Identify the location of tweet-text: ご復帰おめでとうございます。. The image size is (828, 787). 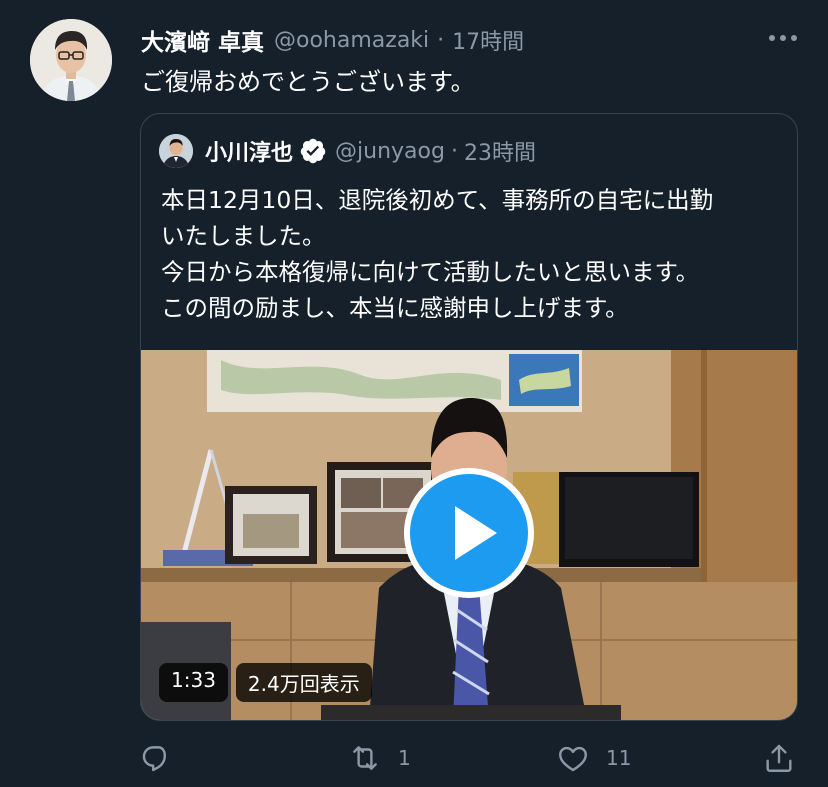
(308, 82).